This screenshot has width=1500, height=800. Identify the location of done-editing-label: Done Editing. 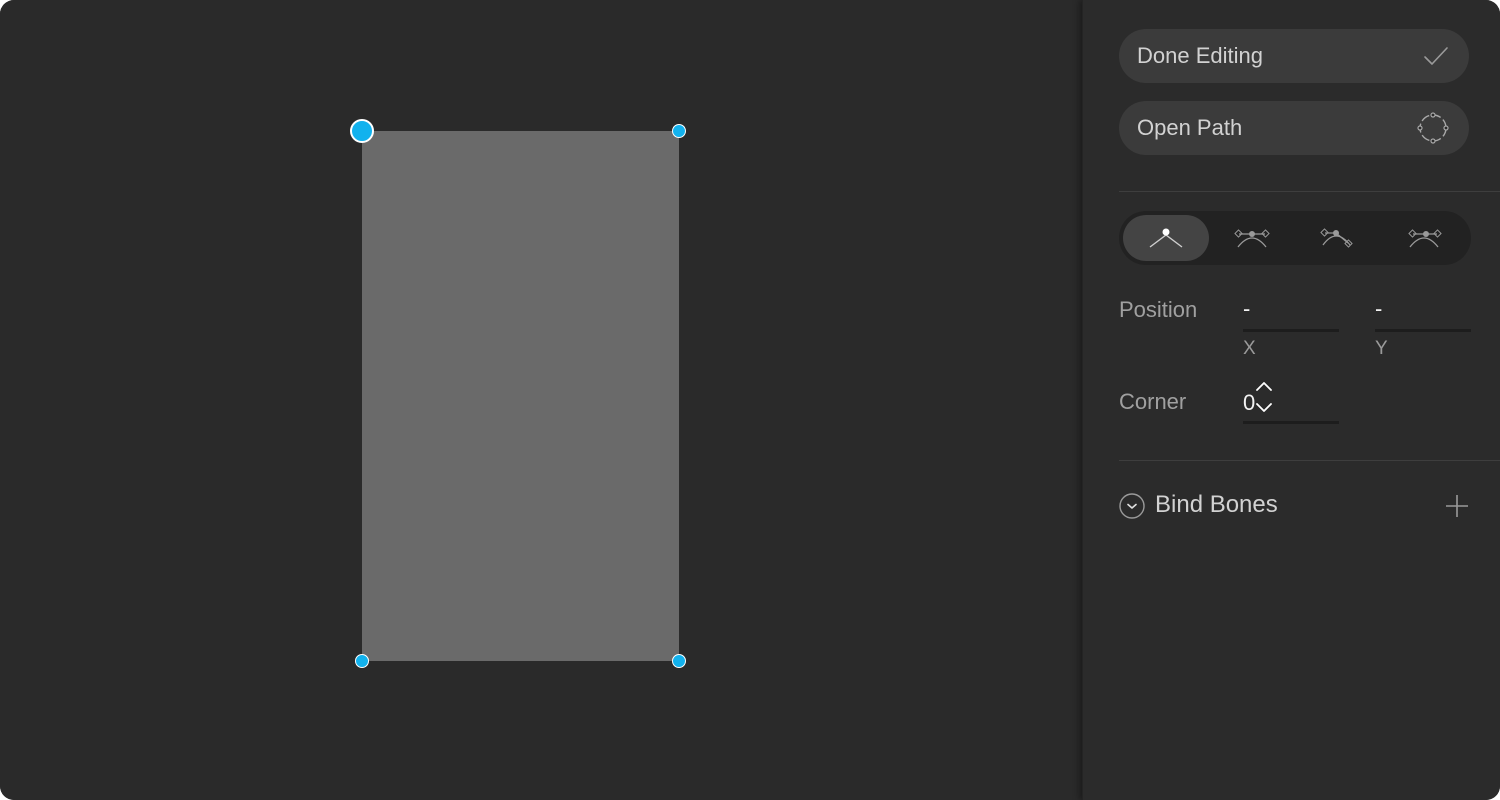
(1200, 55).